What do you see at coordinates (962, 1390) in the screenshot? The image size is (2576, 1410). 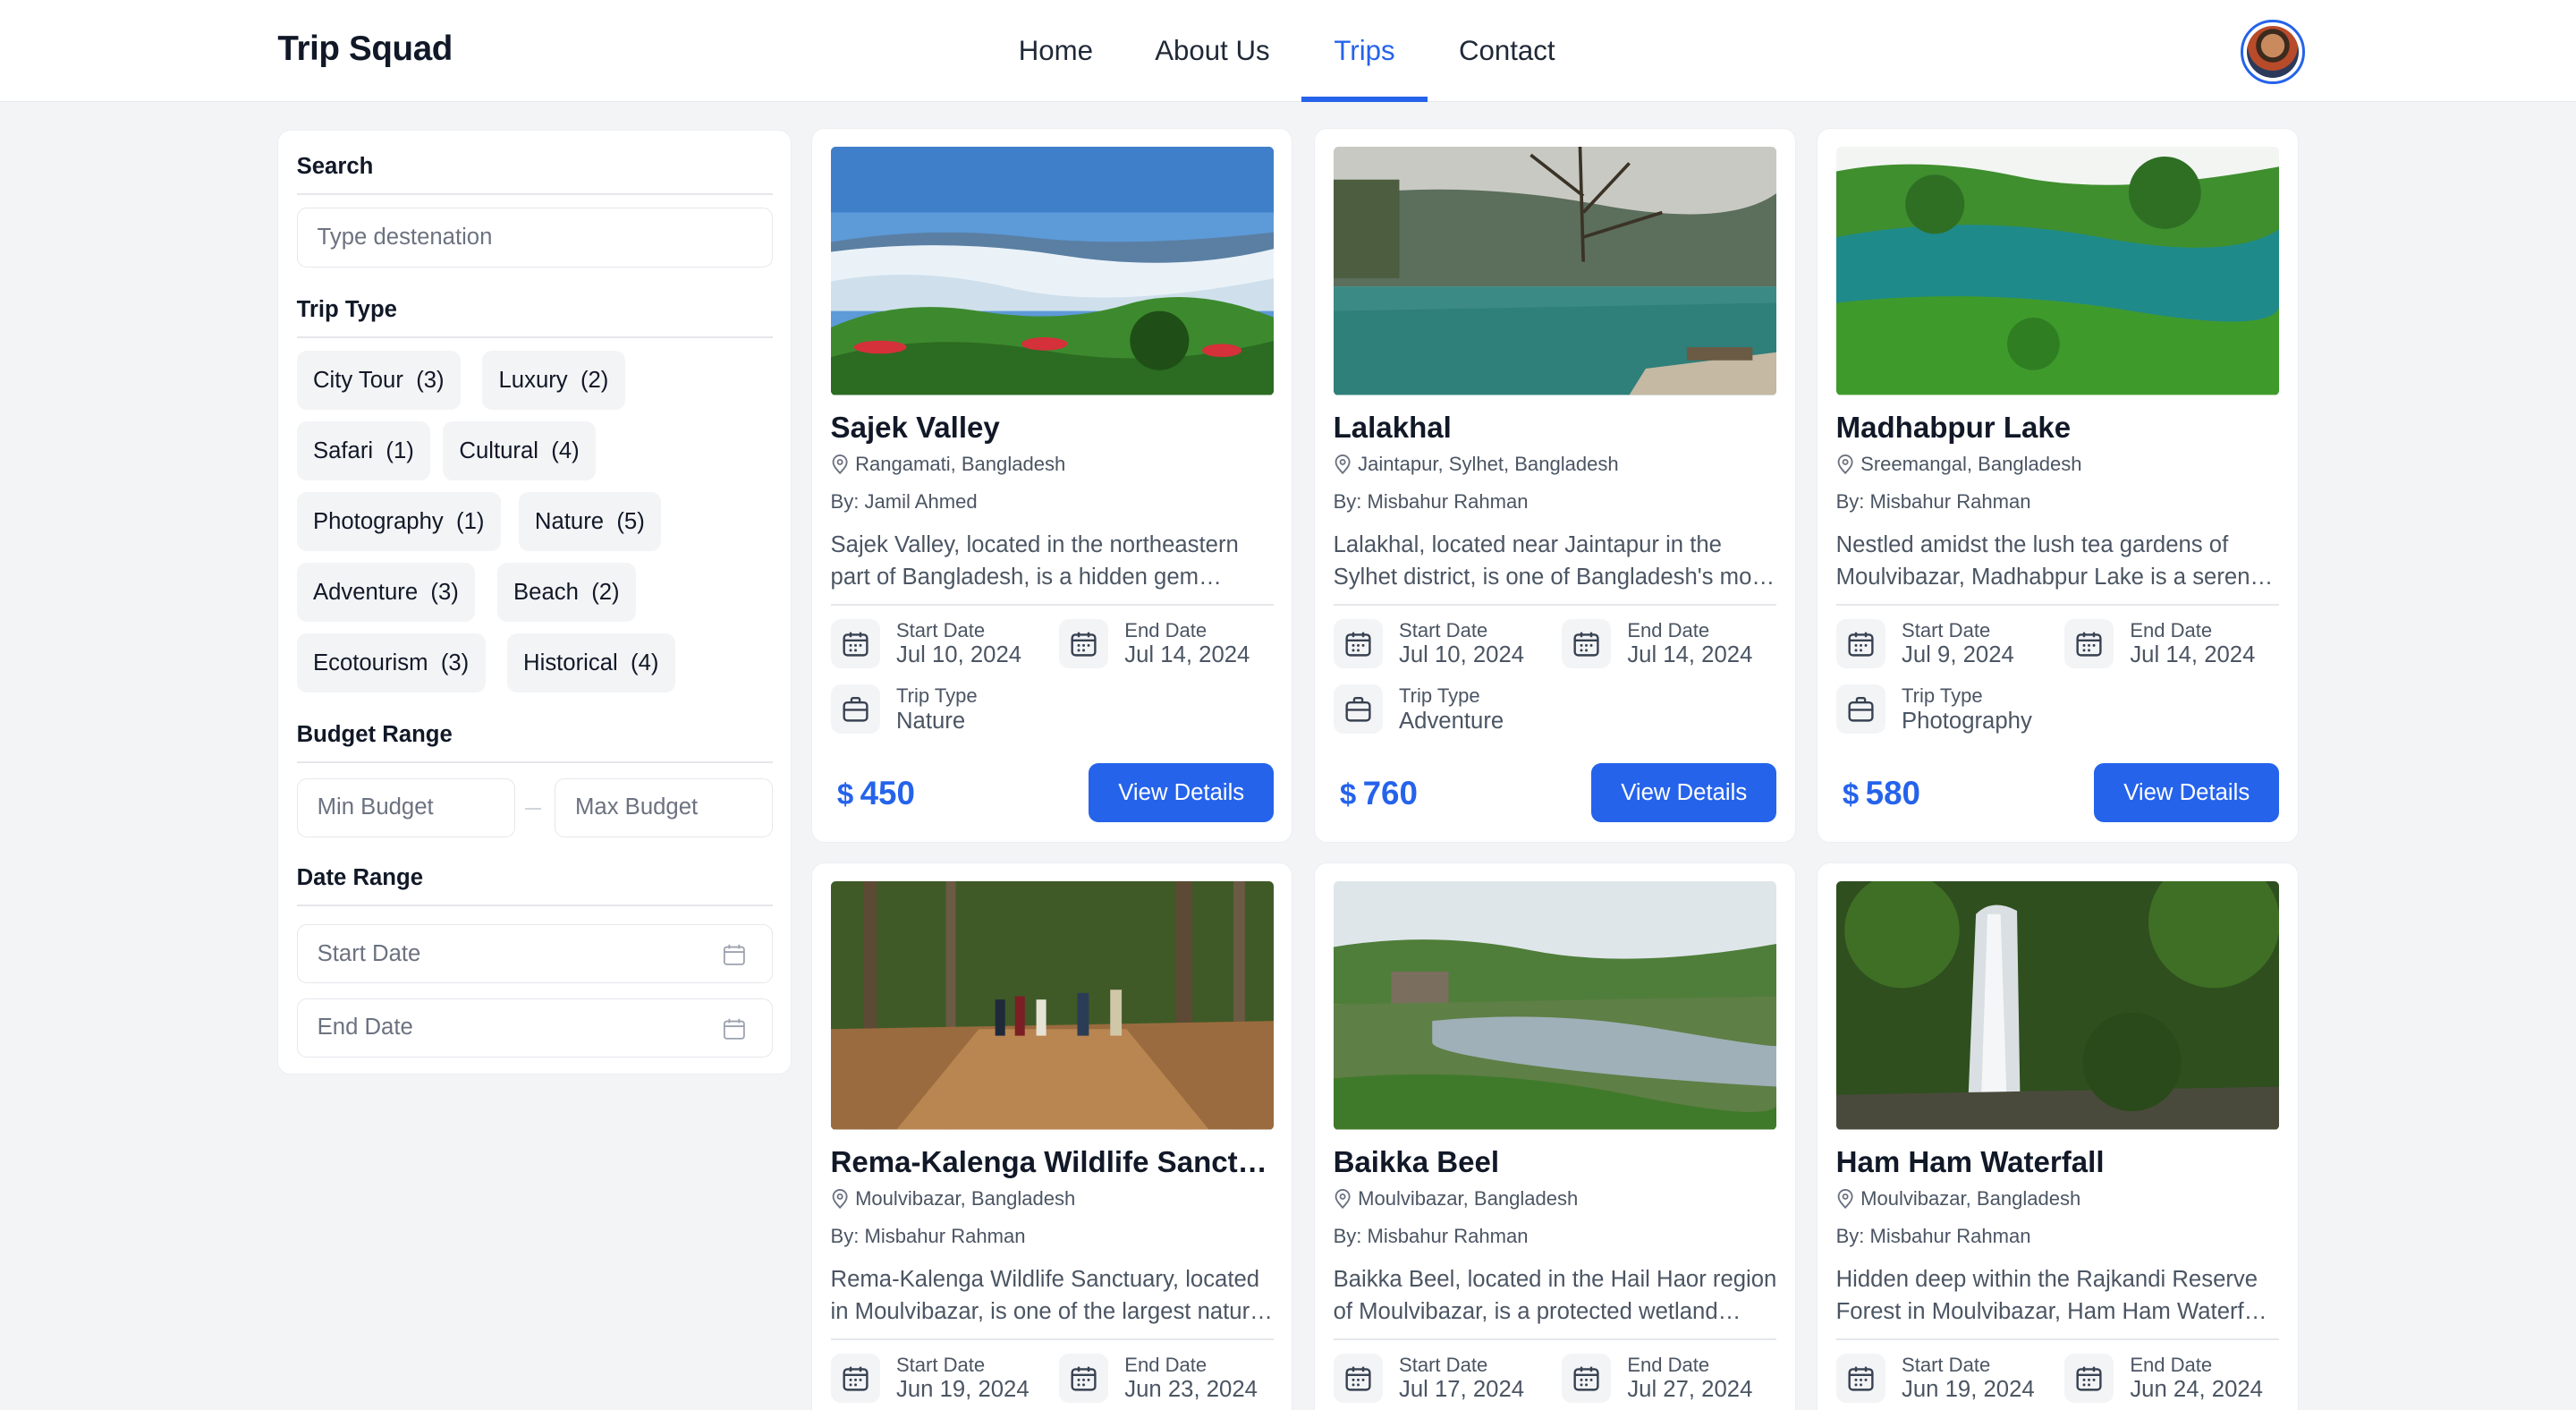 I see `start-date-value: Jun 19, 2024` at bounding box center [962, 1390].